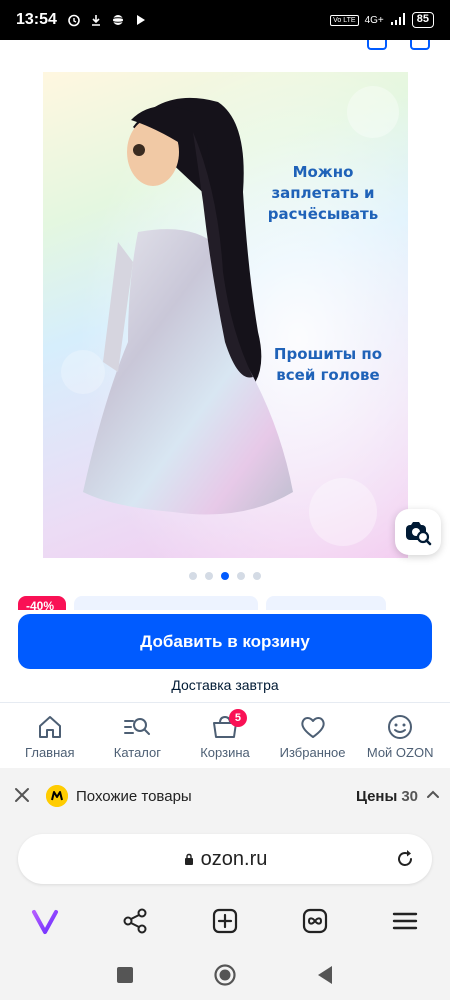  Describe the element at coordinates (312, 752) in the screenshot. I see `nav-label-favorites: Избранное` at that location.